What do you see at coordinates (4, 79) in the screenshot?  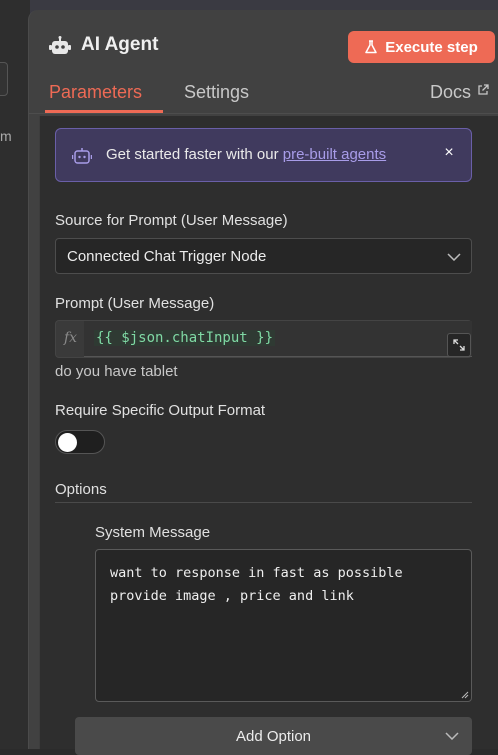 I see `background-input` at bounding box center [4, 79].